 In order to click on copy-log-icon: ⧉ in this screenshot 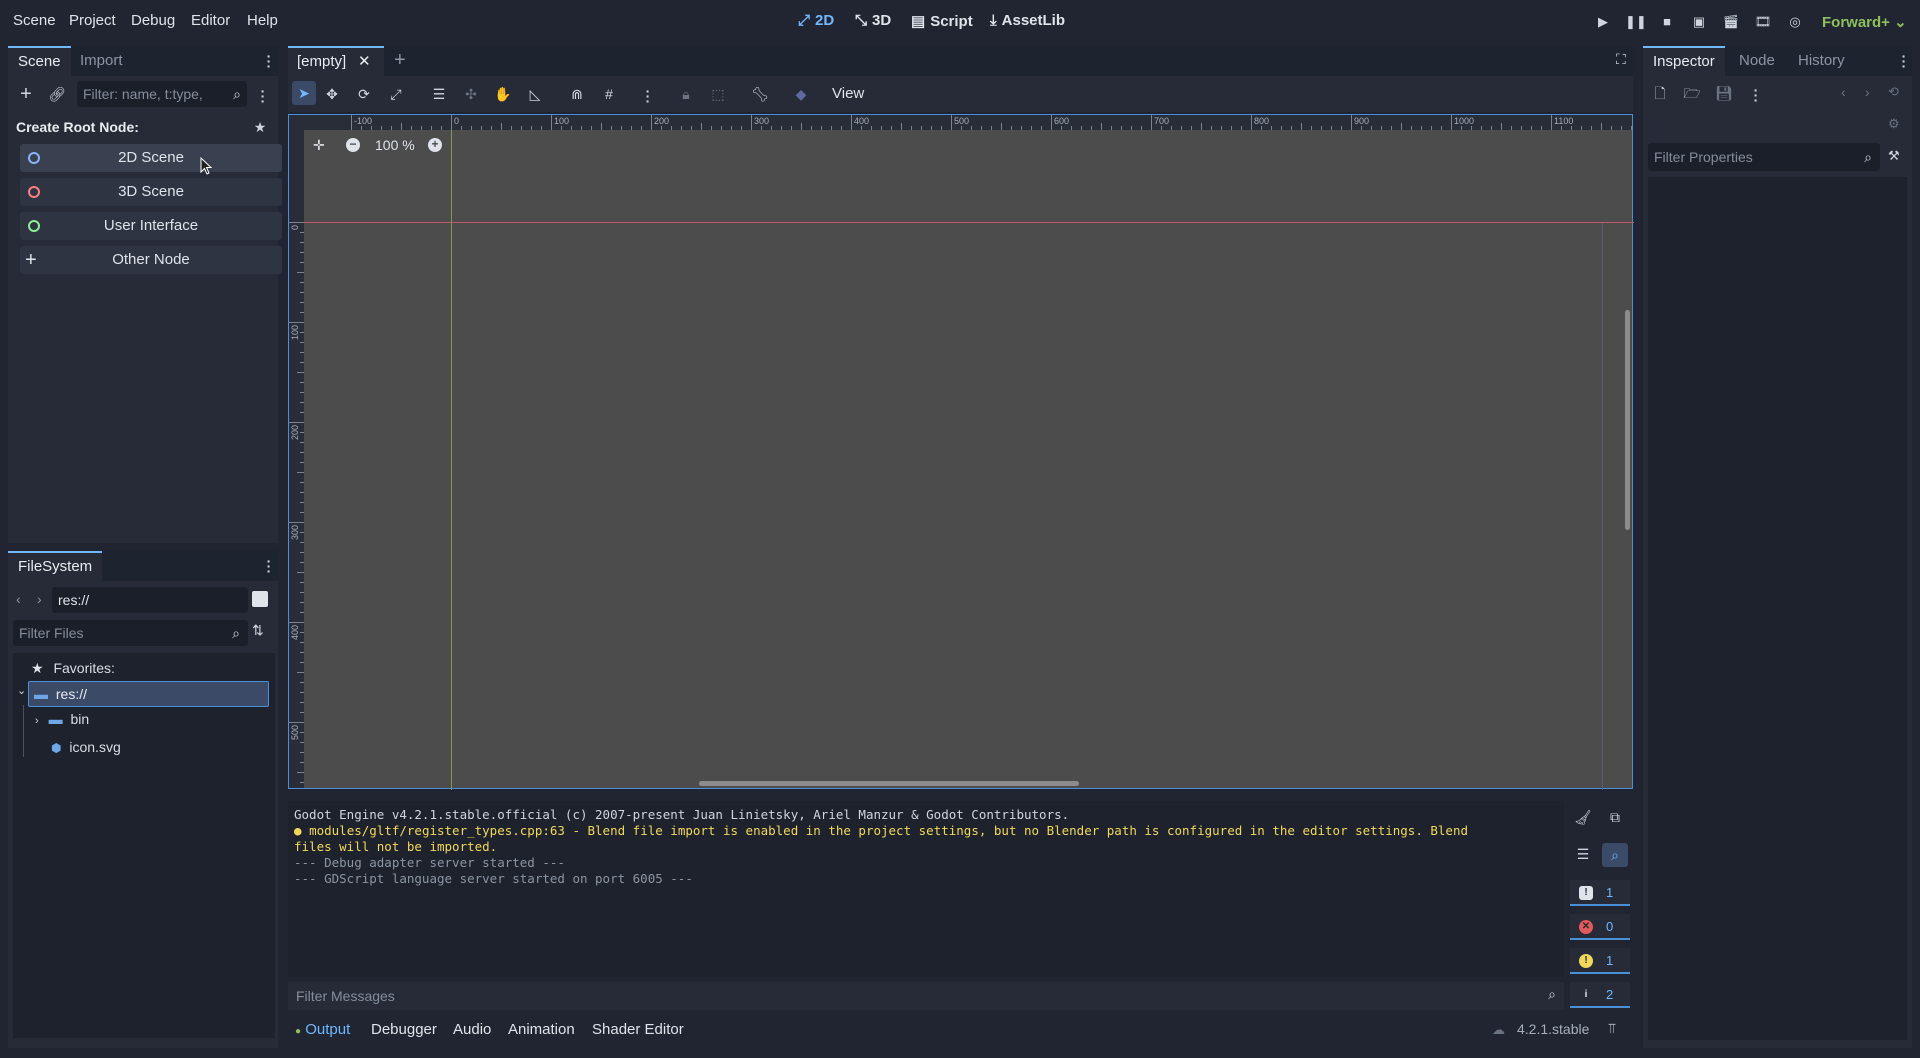, I will do `click(1615, 817)`.